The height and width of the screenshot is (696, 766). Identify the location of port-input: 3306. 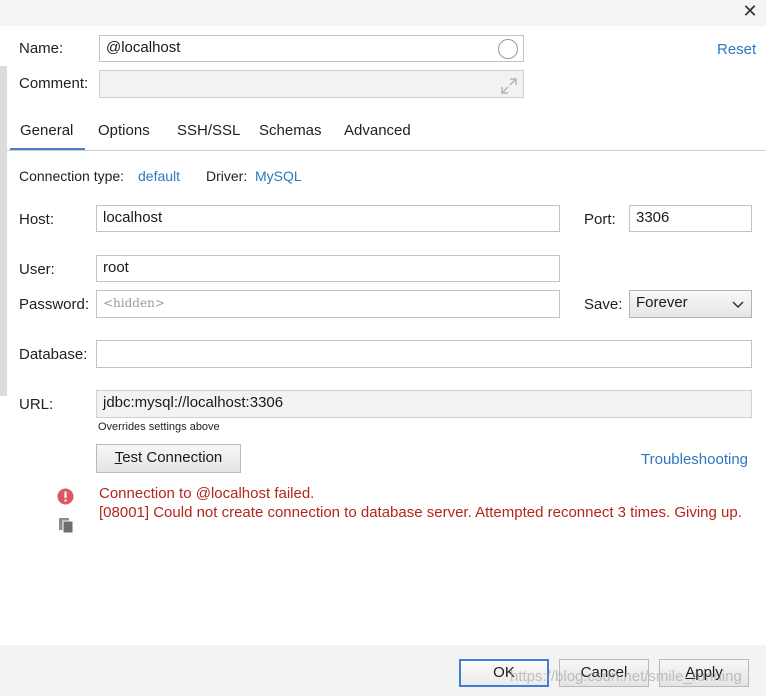
(690, 218).